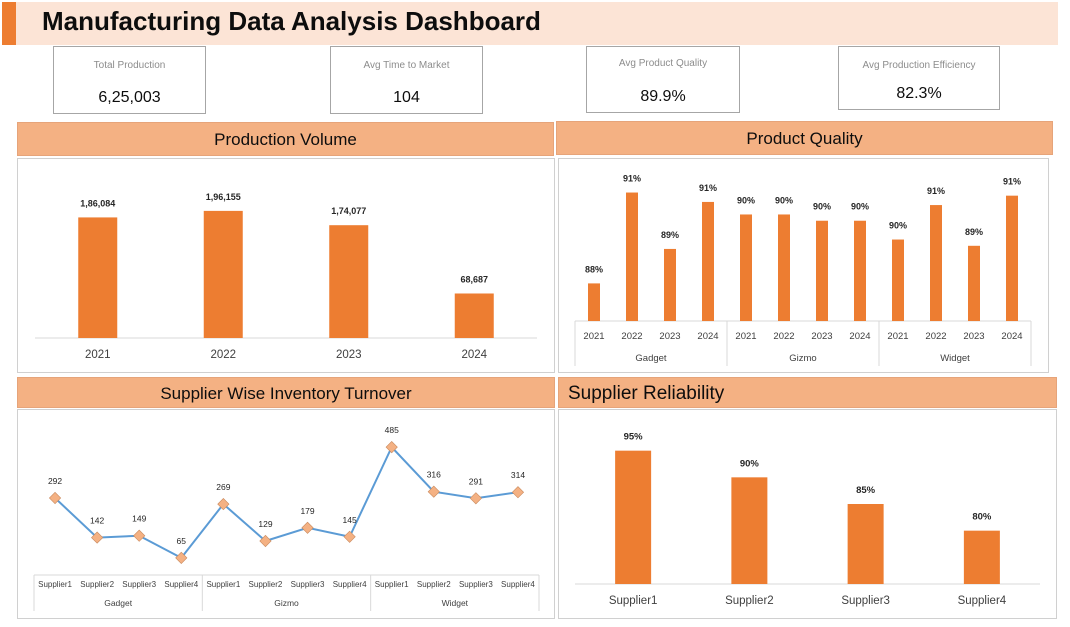 The width and height of the screenshot is (1070, 627). Describe the element at coordinates (594, 302) in the screenshot. I see `bar-quality-Gadget-2021` at that location.